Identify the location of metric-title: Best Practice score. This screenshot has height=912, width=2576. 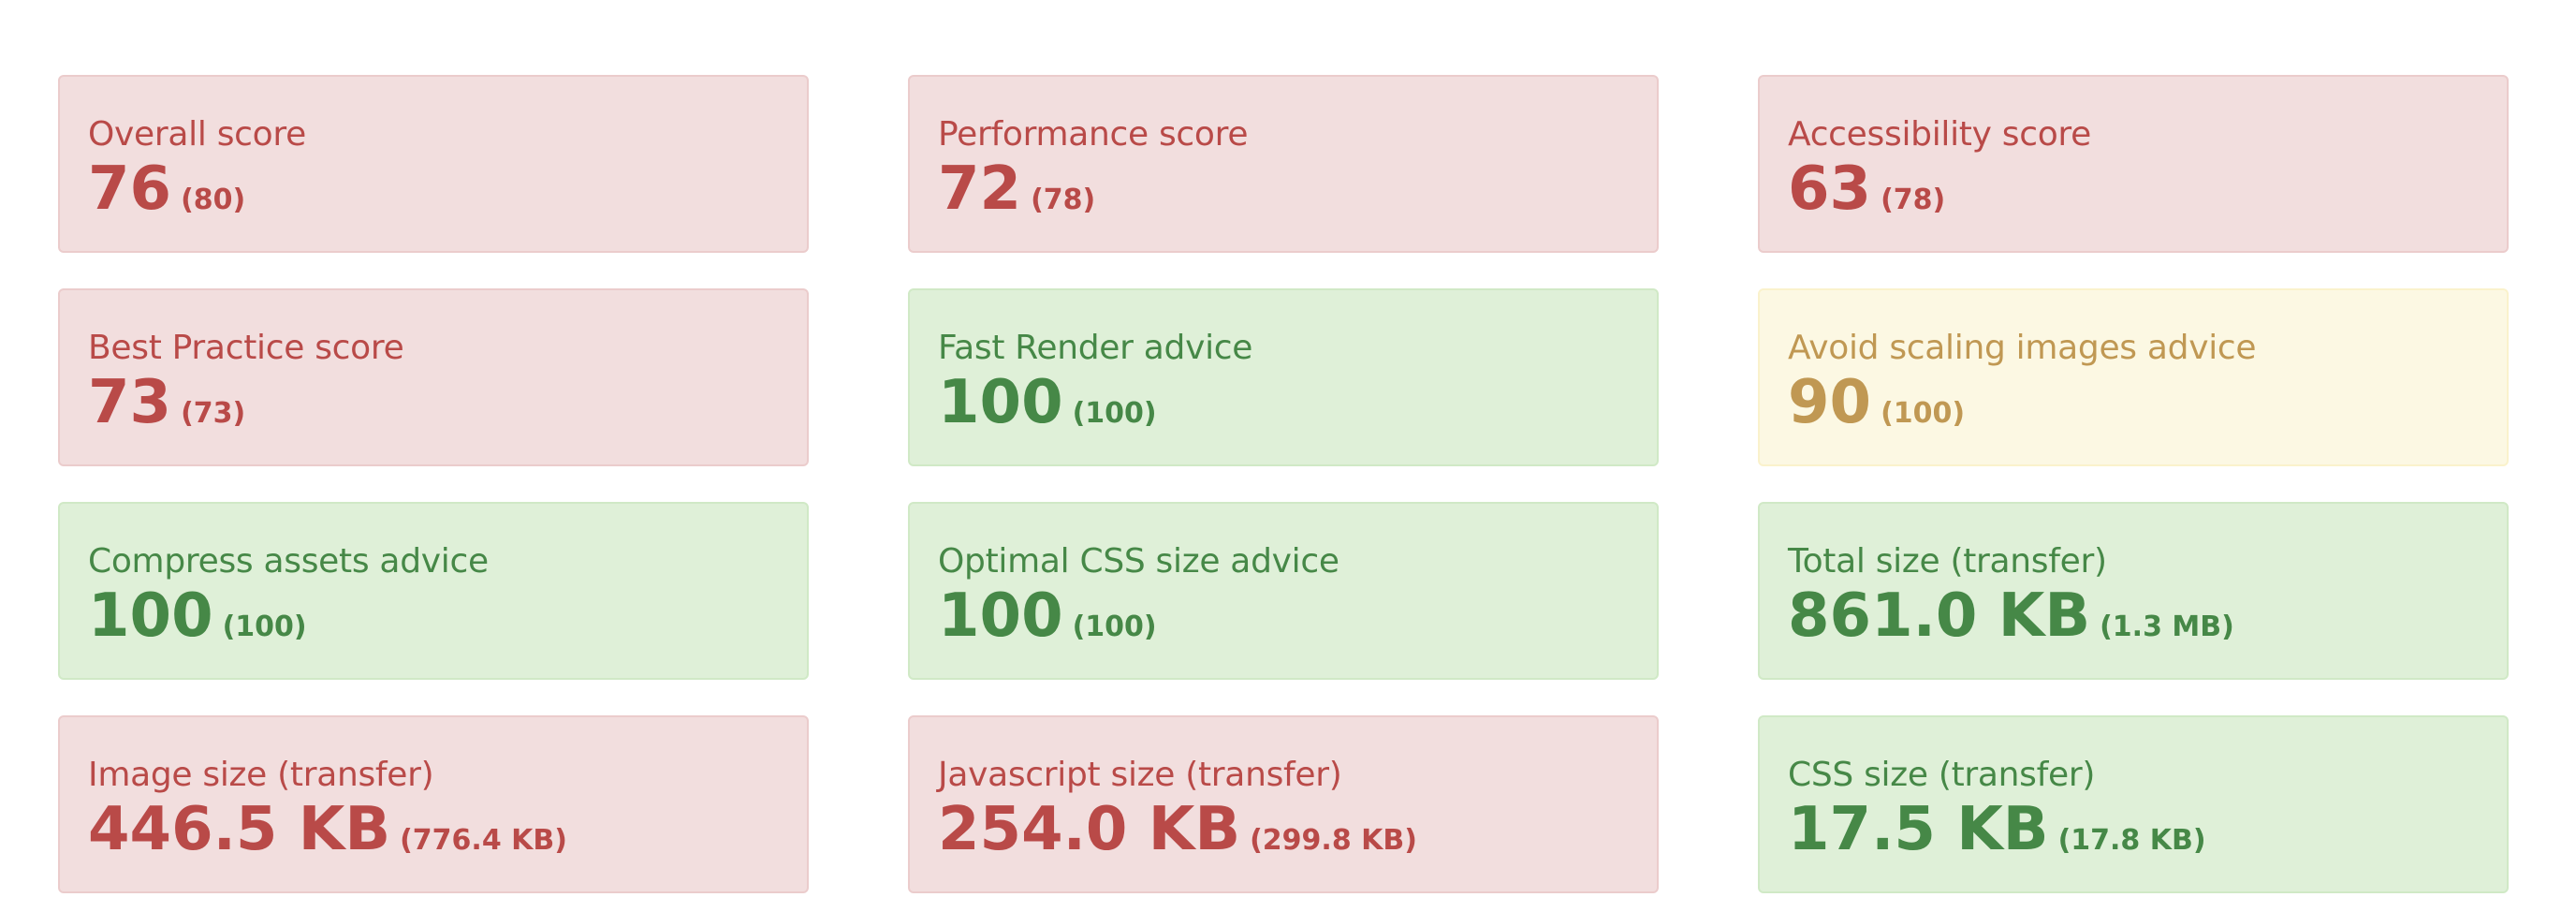
(246, 348).